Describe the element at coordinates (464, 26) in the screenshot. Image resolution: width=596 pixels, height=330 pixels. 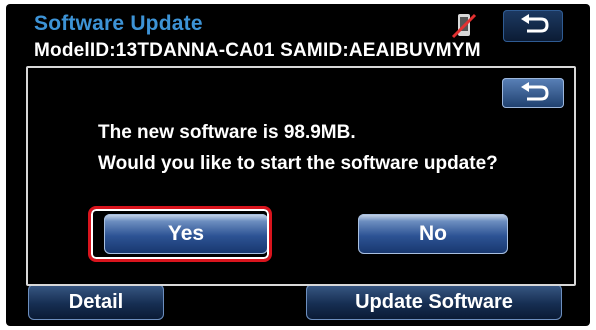
I see `no-phone-icon` at that location.